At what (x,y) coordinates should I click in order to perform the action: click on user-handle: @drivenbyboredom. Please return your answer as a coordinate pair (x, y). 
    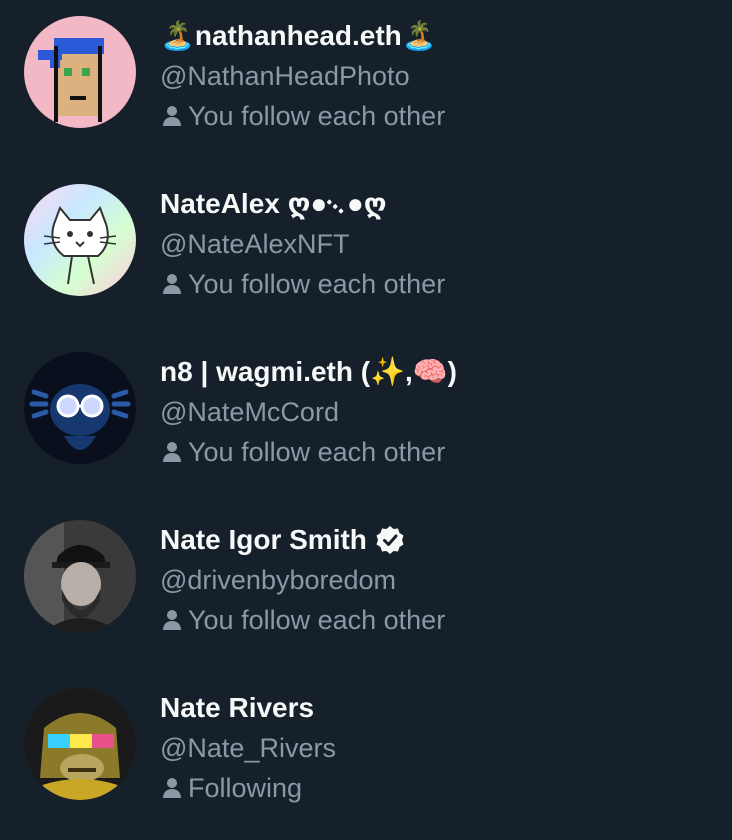
    Looking at the image, I should click on (436, 580).